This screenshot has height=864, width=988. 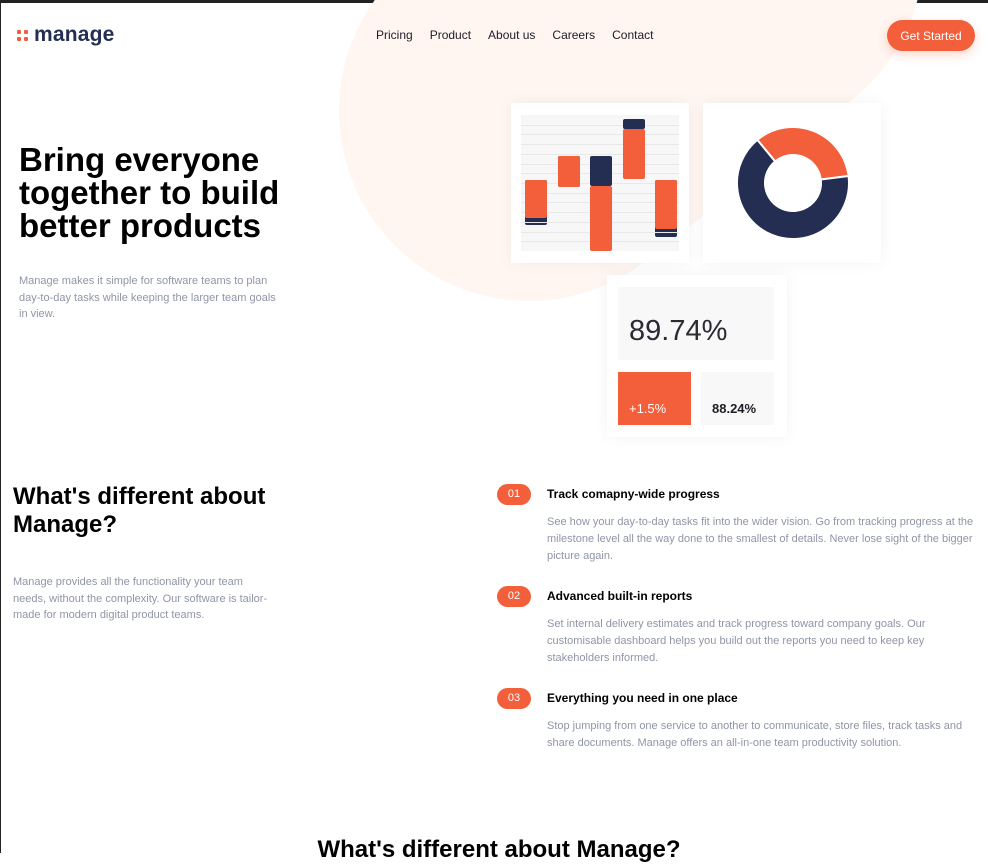 What do you see at coordinates (22, 35) in the screenshot?
I see `logo-dots-icon` at bounding box center [22, 35].